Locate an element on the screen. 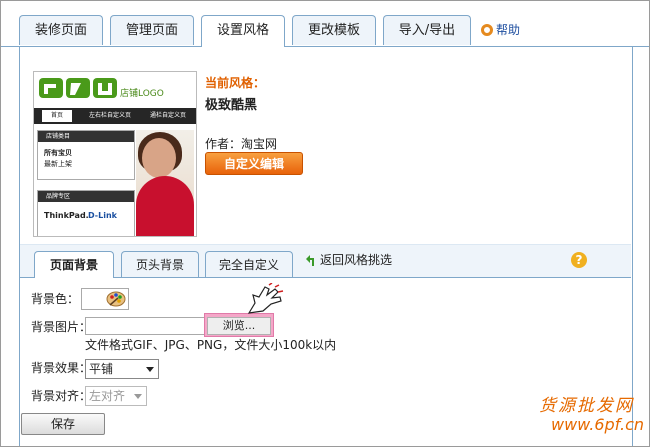 The image size is (650, 447). logo-caption: 店铺LOGO is located at coordinates (142, 94).